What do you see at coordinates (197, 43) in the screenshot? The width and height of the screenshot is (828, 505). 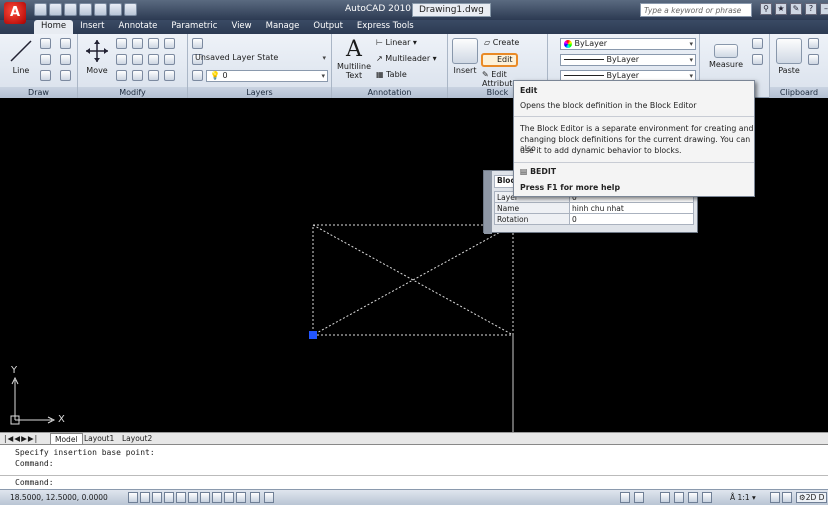 I see `layer-properties-icon` at bounding box center [197, 43].